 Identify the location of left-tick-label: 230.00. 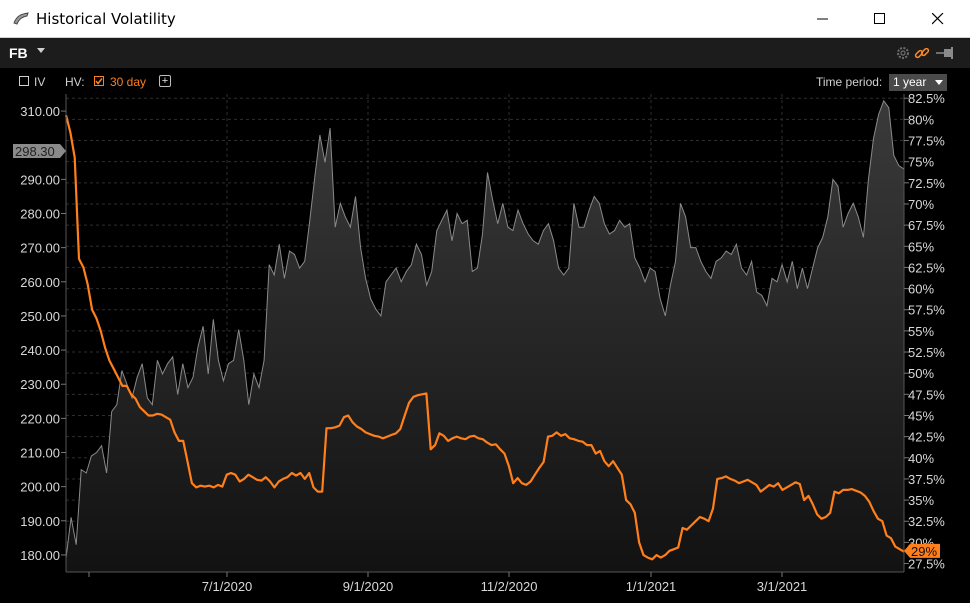
(40, 384).